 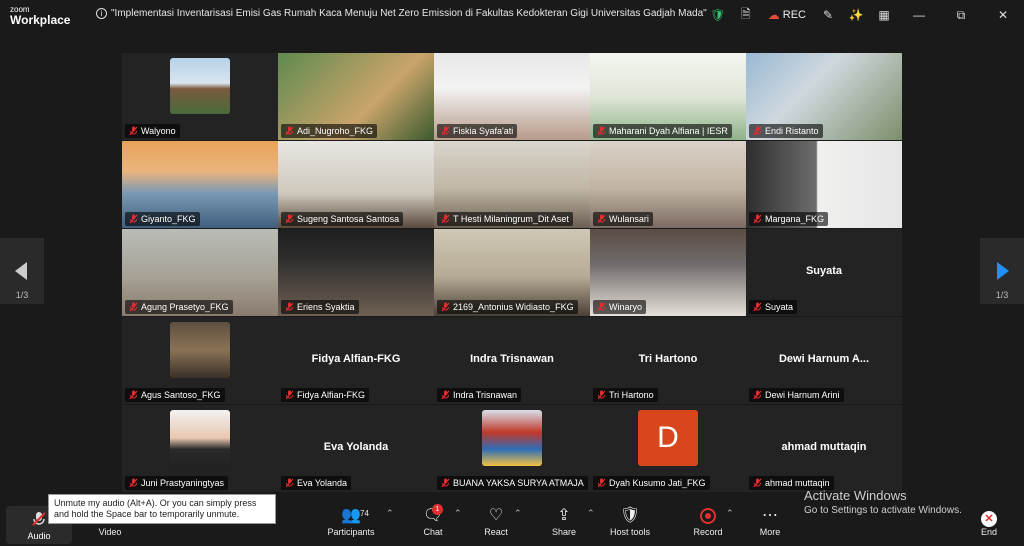 What do you see at coordinates (651, 483) in the screenshot?
I see `participant-name-label: Dyah Kusumo Jati_FKG` at bounding box center [651, 483].